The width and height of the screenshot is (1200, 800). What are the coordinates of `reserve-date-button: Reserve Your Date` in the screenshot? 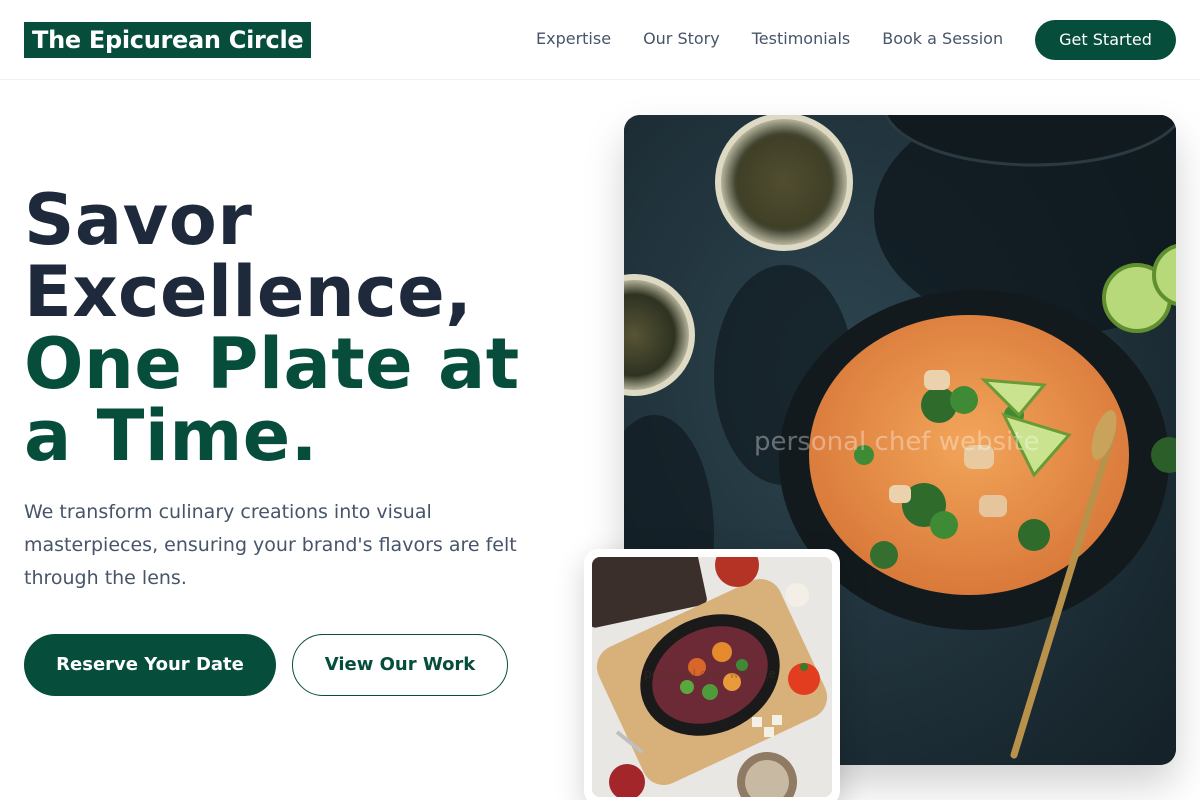 It's located at (150, 665).